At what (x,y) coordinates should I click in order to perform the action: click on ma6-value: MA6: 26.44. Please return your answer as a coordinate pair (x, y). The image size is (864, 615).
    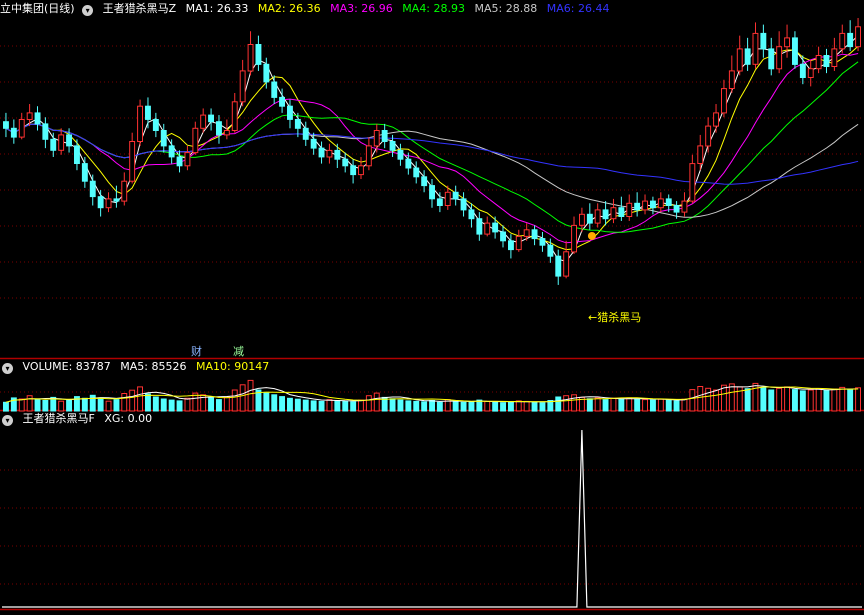
    Looking at the image, I should click on (578, 8).